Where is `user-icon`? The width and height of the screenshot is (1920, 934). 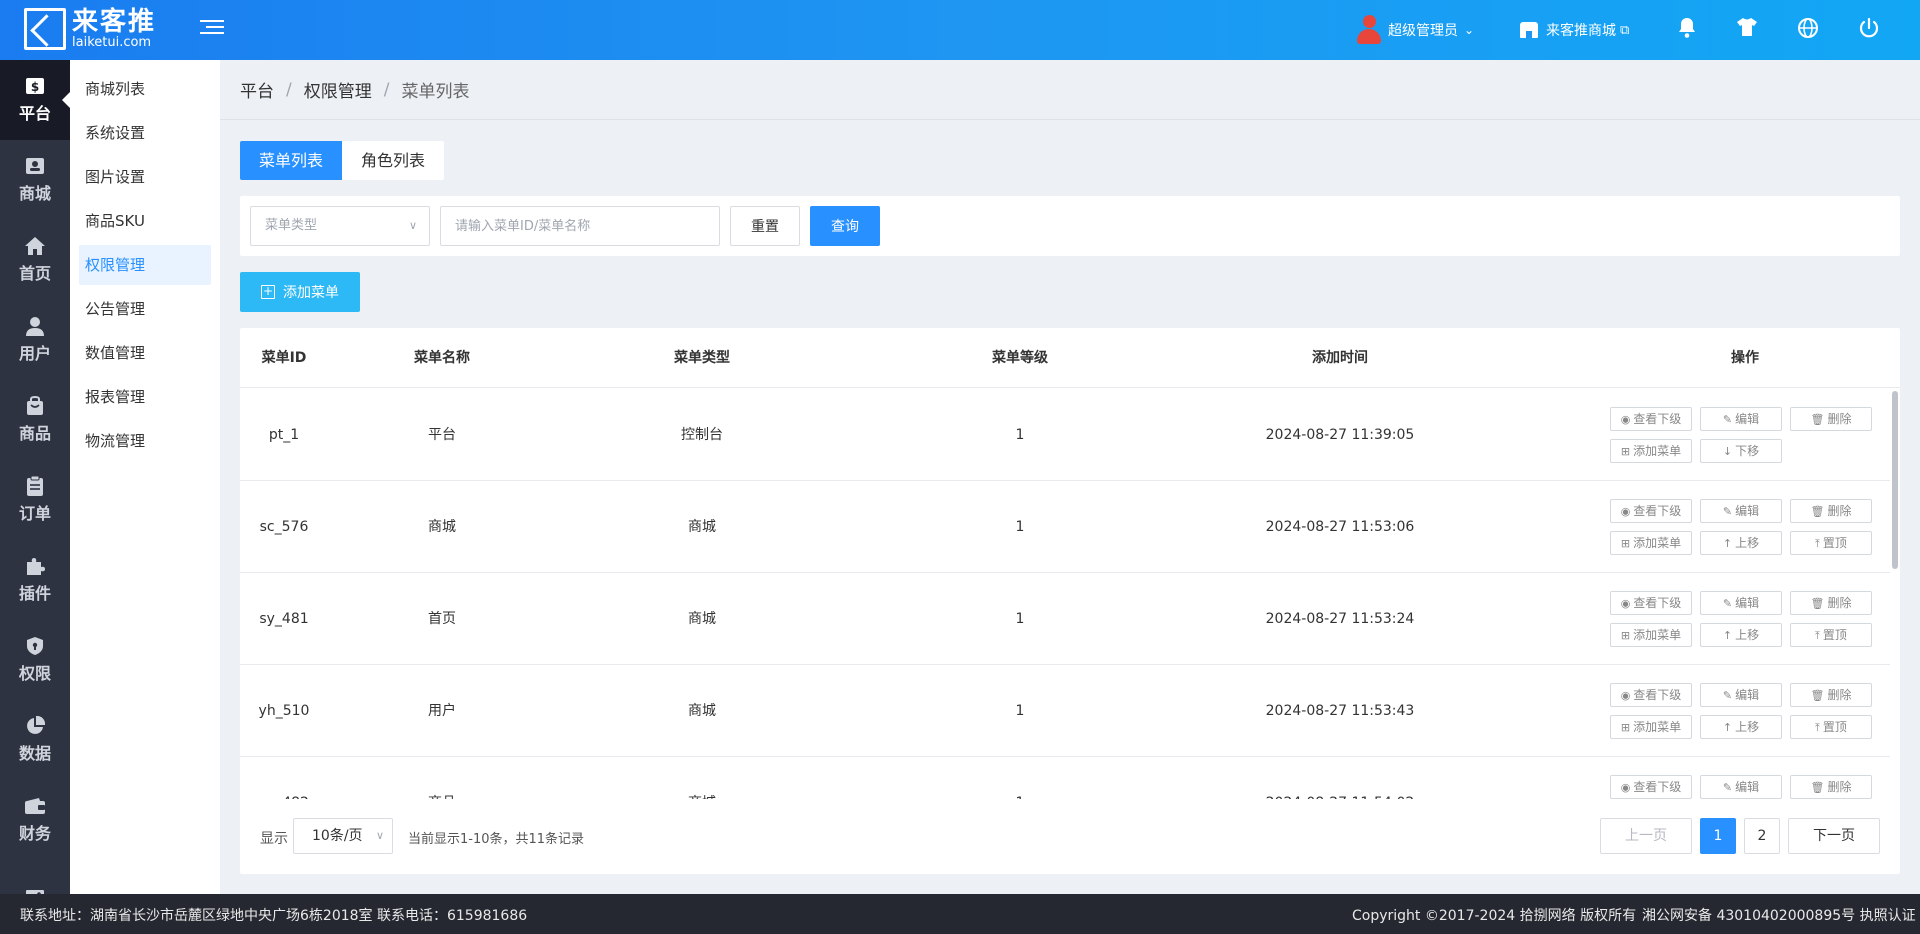 user-icon is located at coordinates (35, 326).